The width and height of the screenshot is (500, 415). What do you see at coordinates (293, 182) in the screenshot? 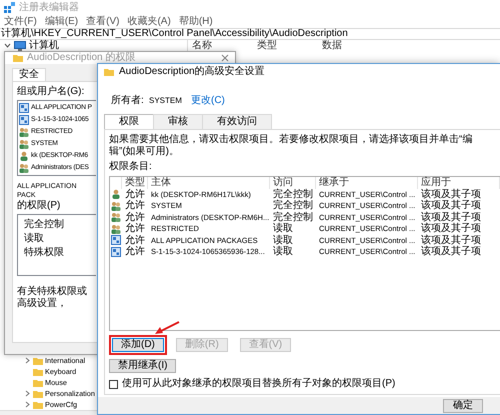
I see `column-header: 访问` at bounding box center [293, 182].